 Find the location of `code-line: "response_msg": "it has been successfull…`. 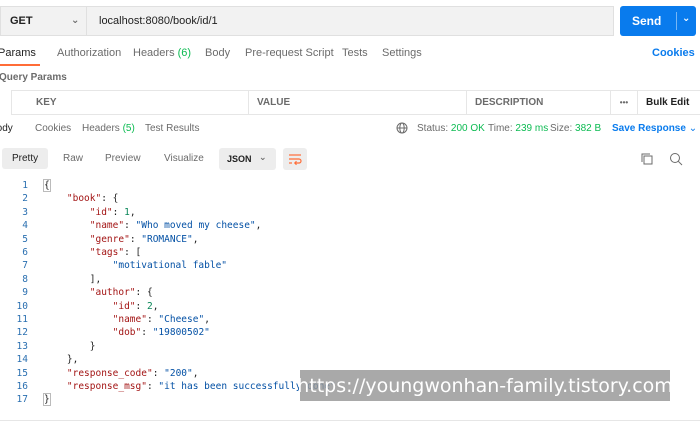

code-line: "response_msg": "it has been successfull… is located at coordinates (201, 386).